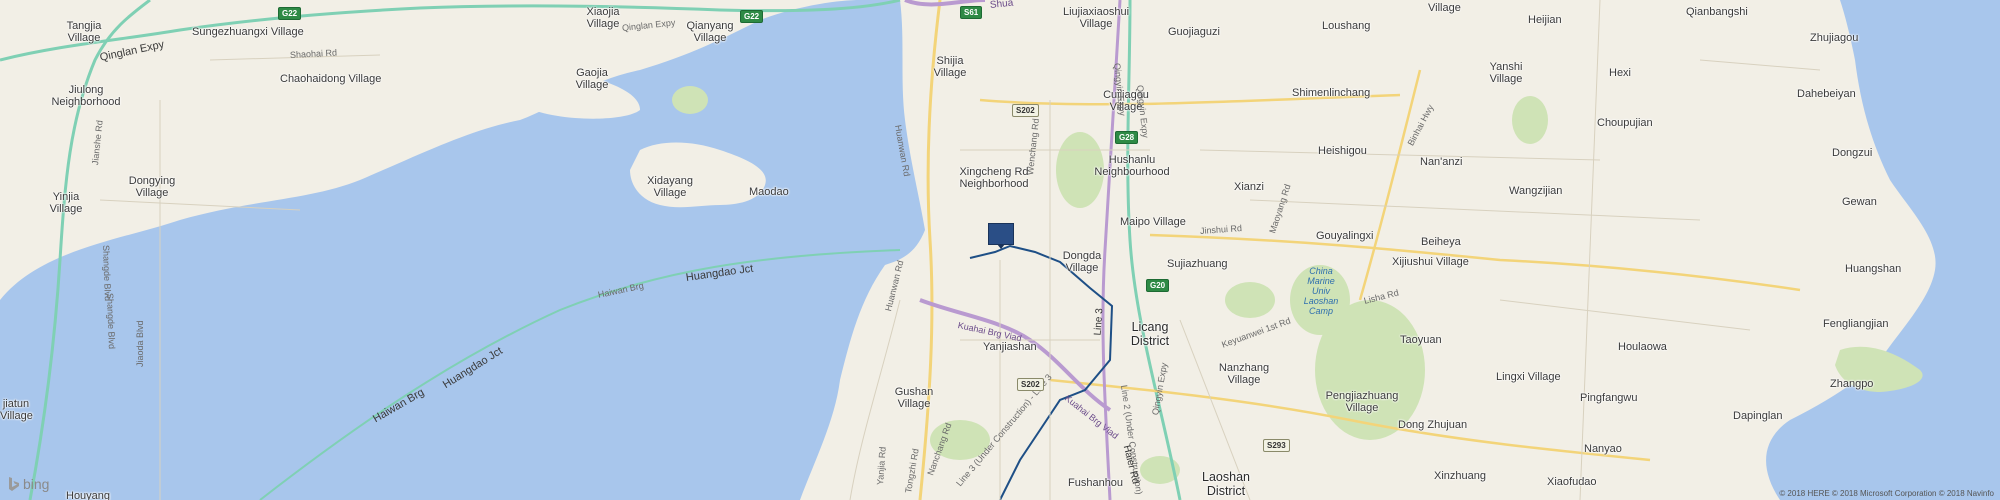  I want to click on place-dahebeiyan: Dahebeiyan, so click(1826, 94).